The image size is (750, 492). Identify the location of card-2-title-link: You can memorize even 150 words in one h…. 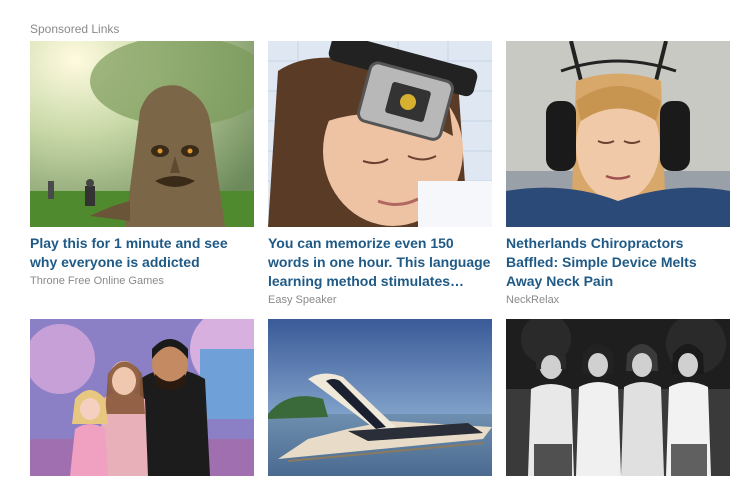
(380, 262).